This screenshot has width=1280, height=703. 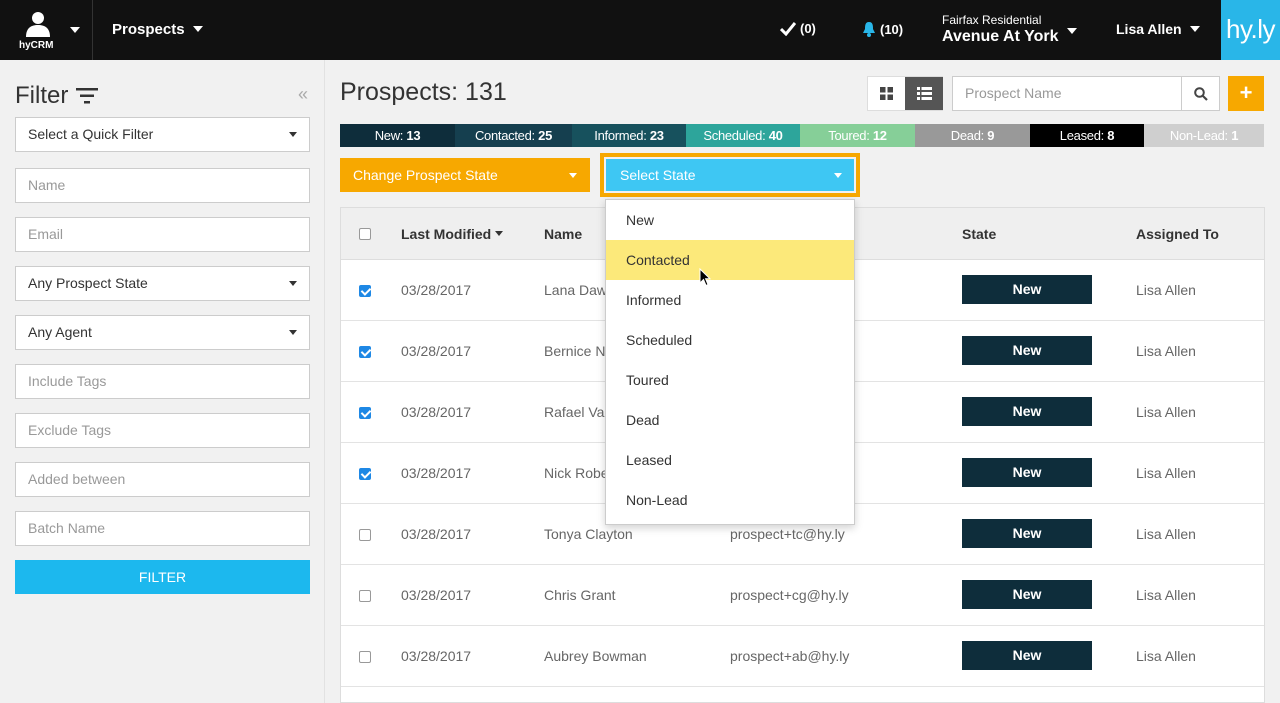 I want to click on state-segment-label: Contacted:, so click(x=504, y=135).